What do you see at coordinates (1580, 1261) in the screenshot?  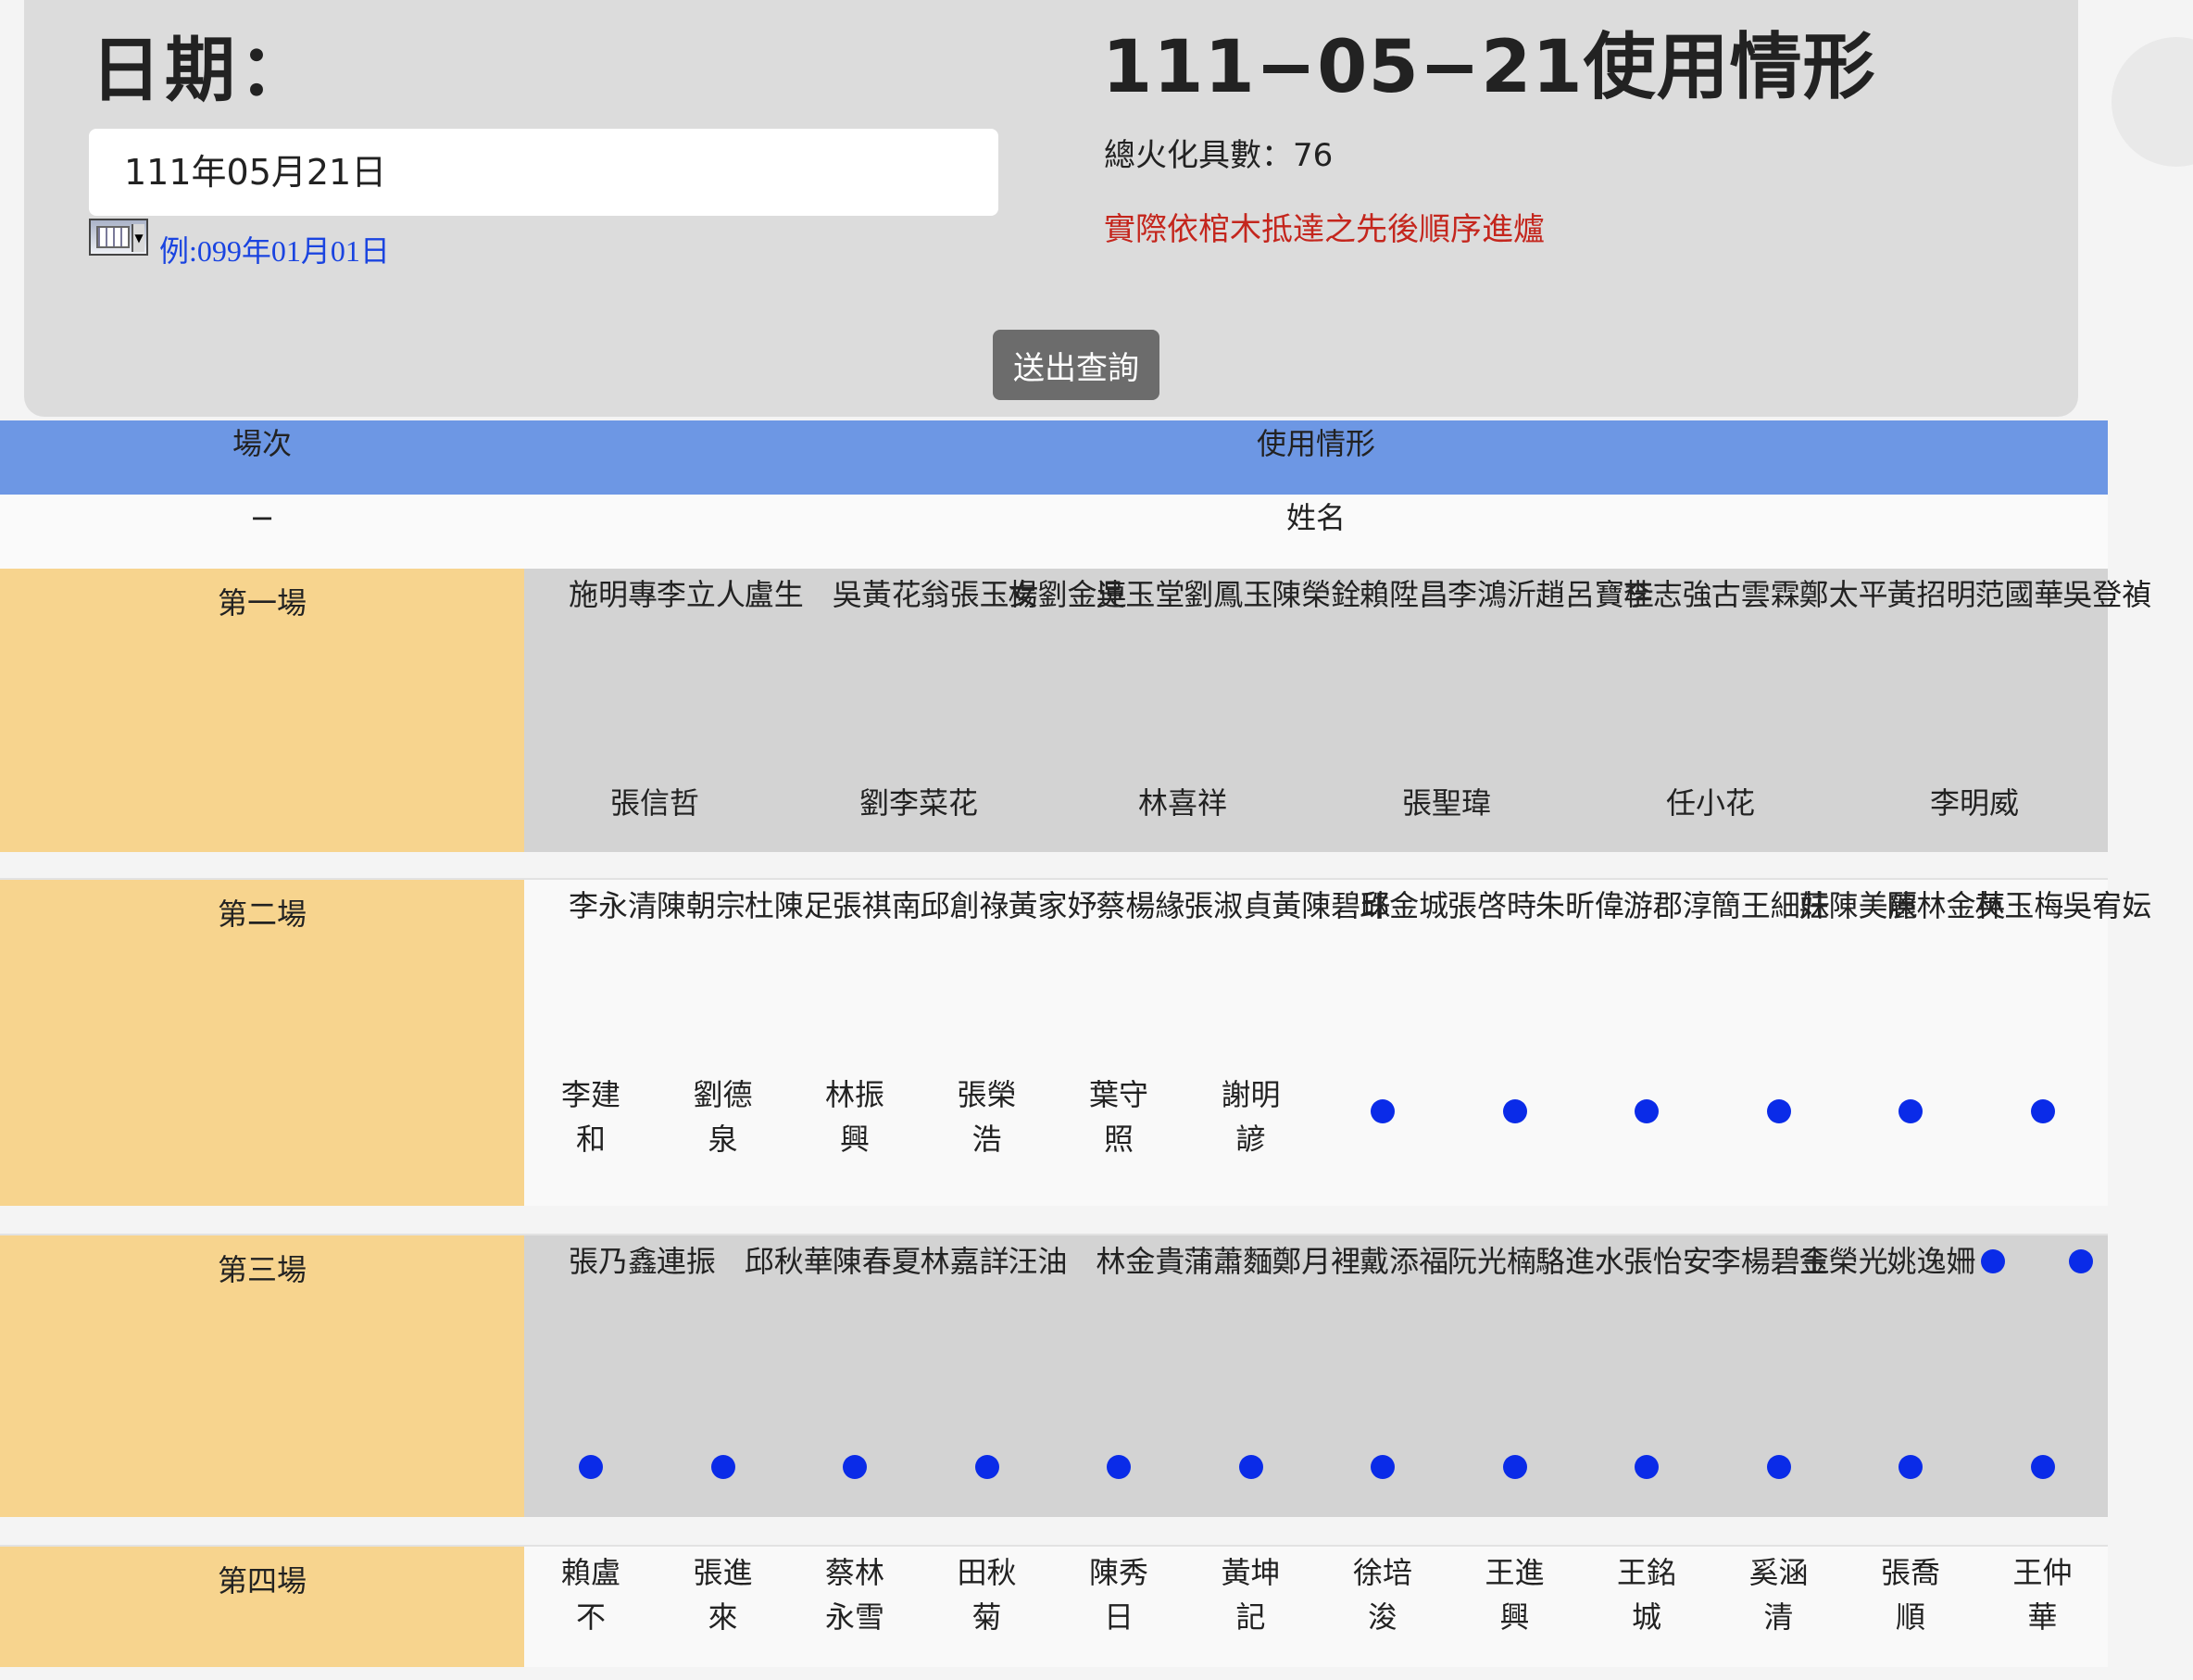 I see `deceased-name: 駱進水` at bounding box center [1580, 1261].